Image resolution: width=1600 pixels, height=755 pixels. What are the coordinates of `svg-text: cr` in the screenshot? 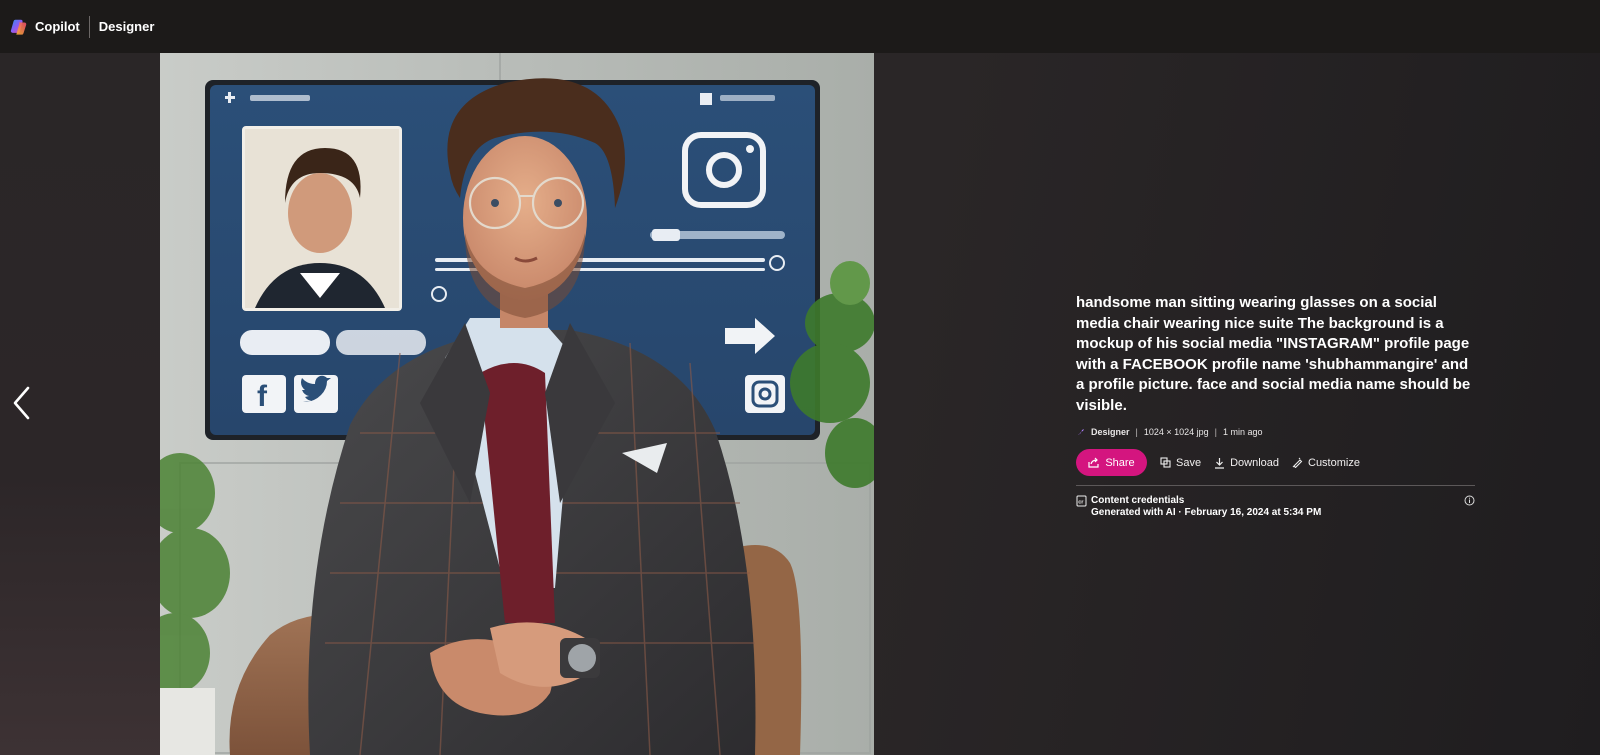 It's located at (1081, 503).